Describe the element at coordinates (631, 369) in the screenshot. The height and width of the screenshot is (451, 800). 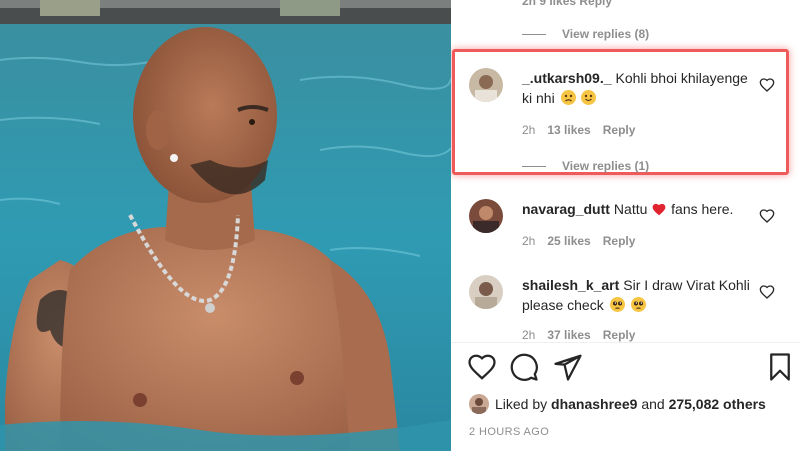
I see `action-bar` at that location.